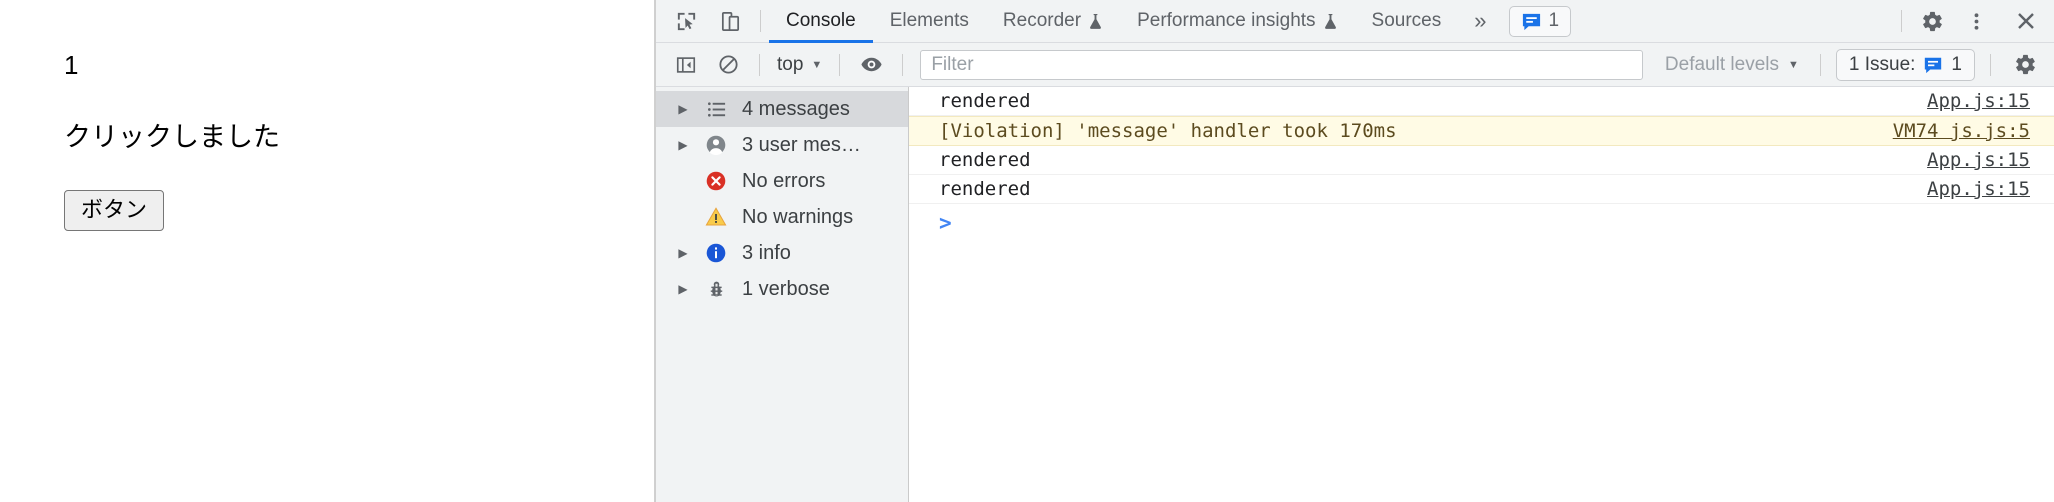  What do you see at coordinates (786, 288) in the screenshot?
I see `sidebar-item-label: 1 verbose` at bounding box center [786, 288].